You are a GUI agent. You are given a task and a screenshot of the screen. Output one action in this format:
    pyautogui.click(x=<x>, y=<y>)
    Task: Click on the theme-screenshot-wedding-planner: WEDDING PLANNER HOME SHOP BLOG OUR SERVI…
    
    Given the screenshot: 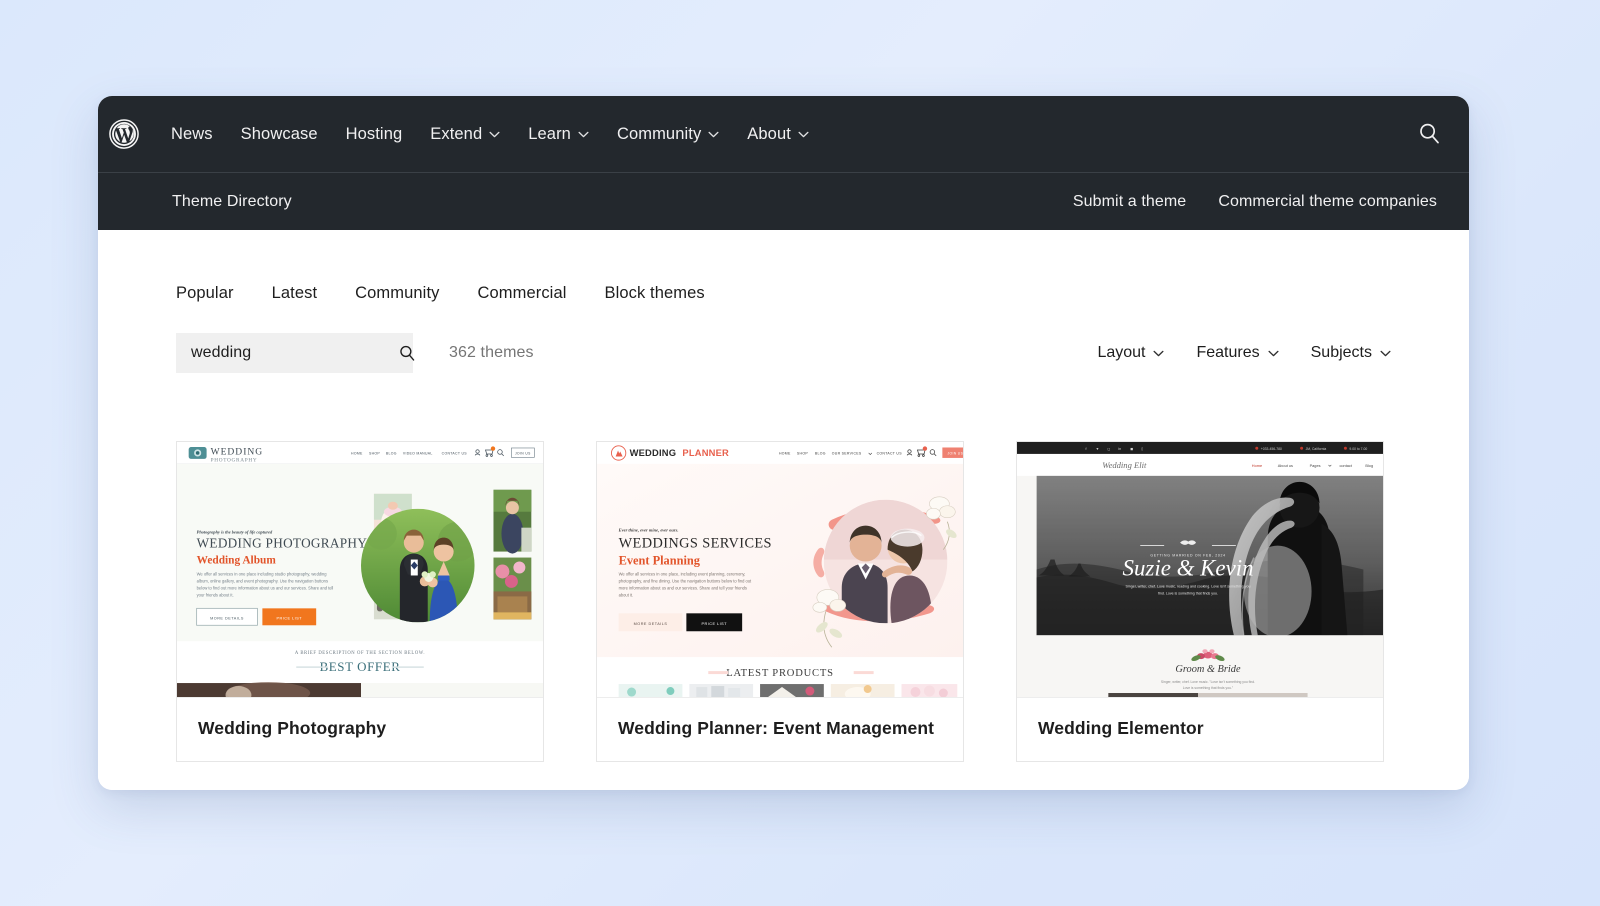 What is the action you would take?
    pyautogui.click(x=780, y=569)
    